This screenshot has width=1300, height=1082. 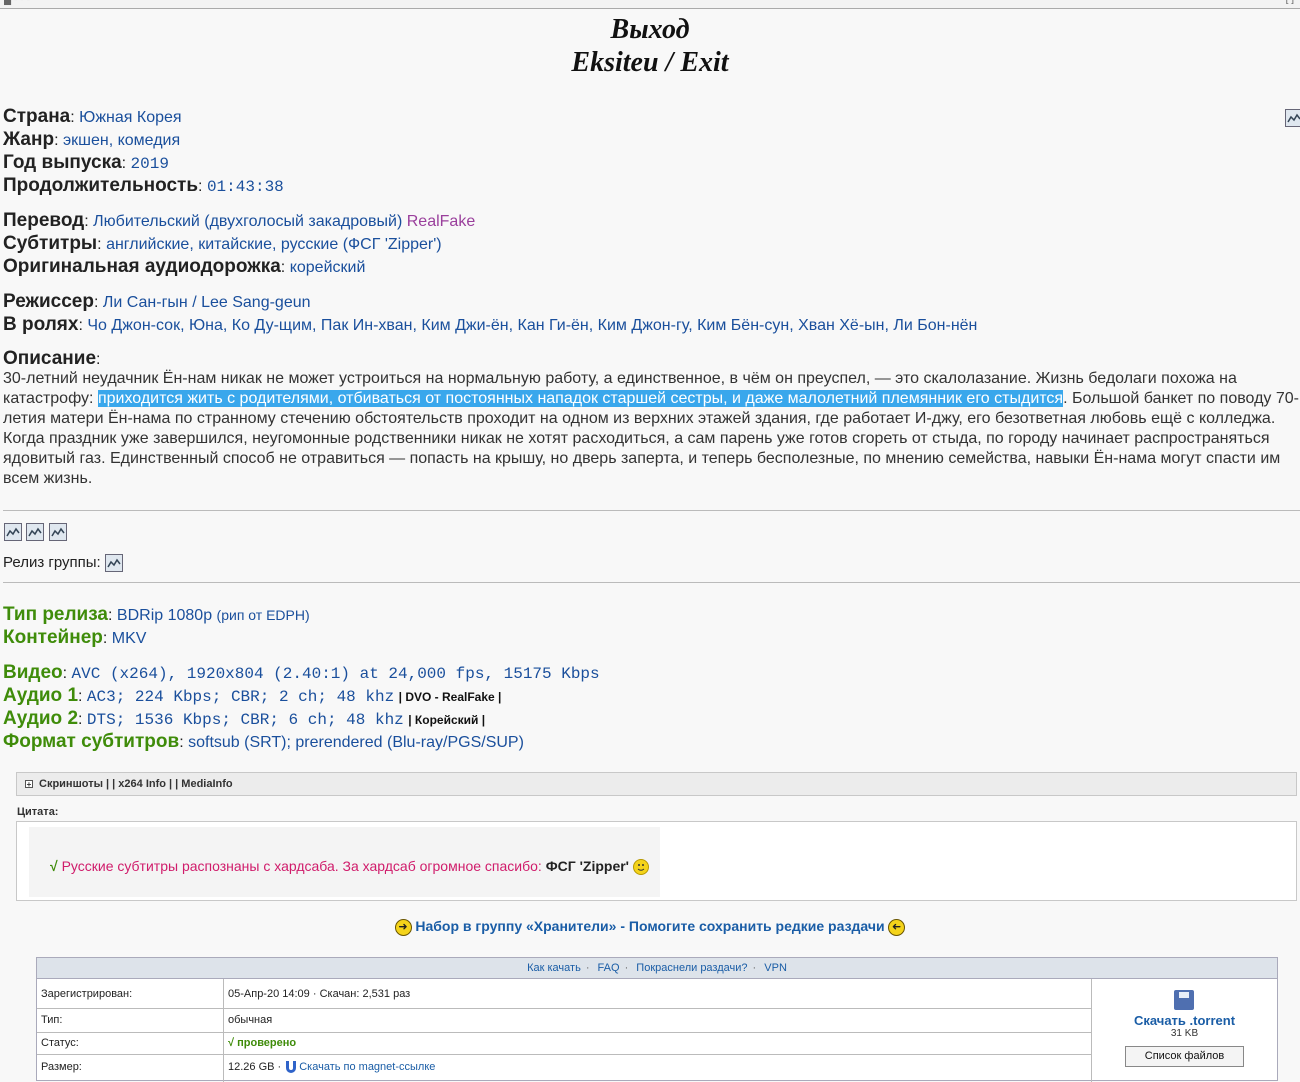 I want to click on top-scroll-edge: ▄ ▪ ▪ ▪ [ ], so click(x=650, y=4).